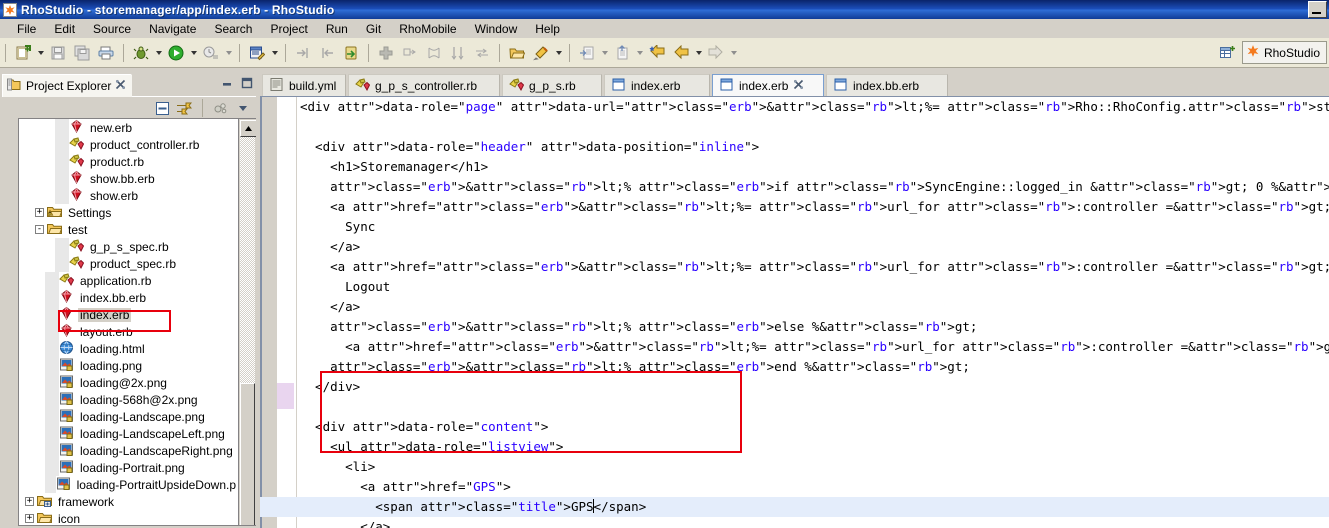 The height and width of the screenshot is (528, 1329). I want to click on tree-item: layout.erb, so click(128, 331).